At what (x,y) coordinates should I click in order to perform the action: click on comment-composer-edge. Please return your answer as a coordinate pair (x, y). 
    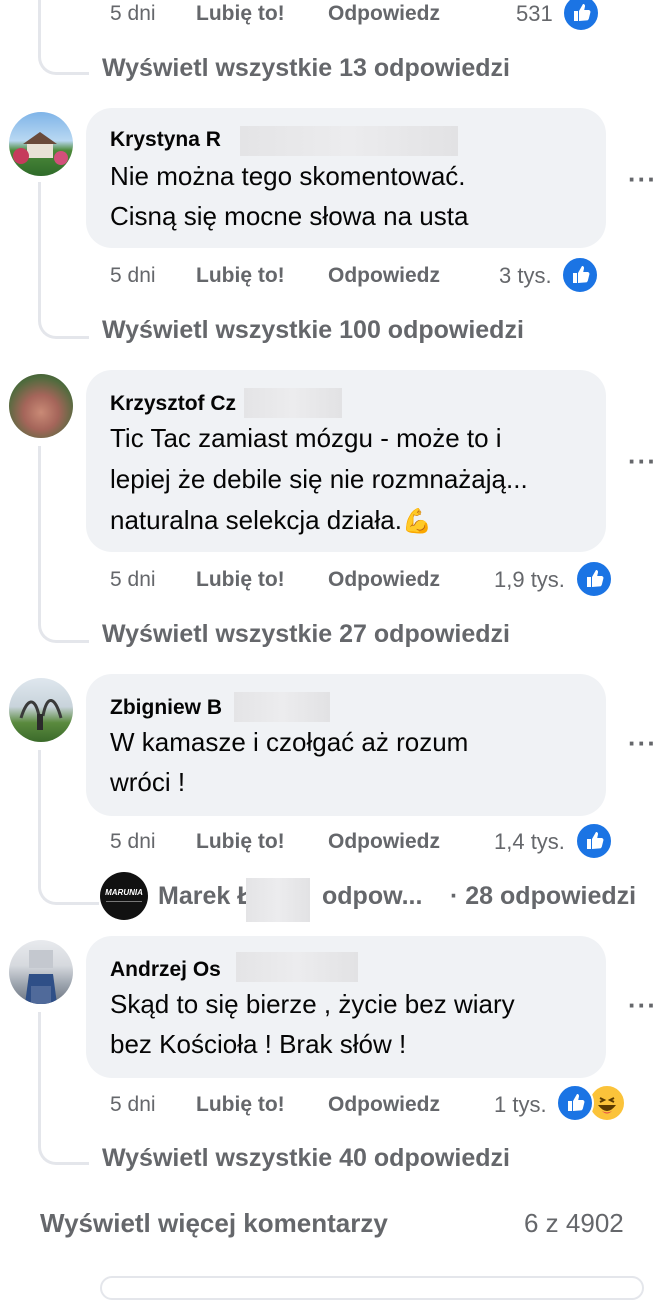
    Looking at the image, I should click on (372, 1288).